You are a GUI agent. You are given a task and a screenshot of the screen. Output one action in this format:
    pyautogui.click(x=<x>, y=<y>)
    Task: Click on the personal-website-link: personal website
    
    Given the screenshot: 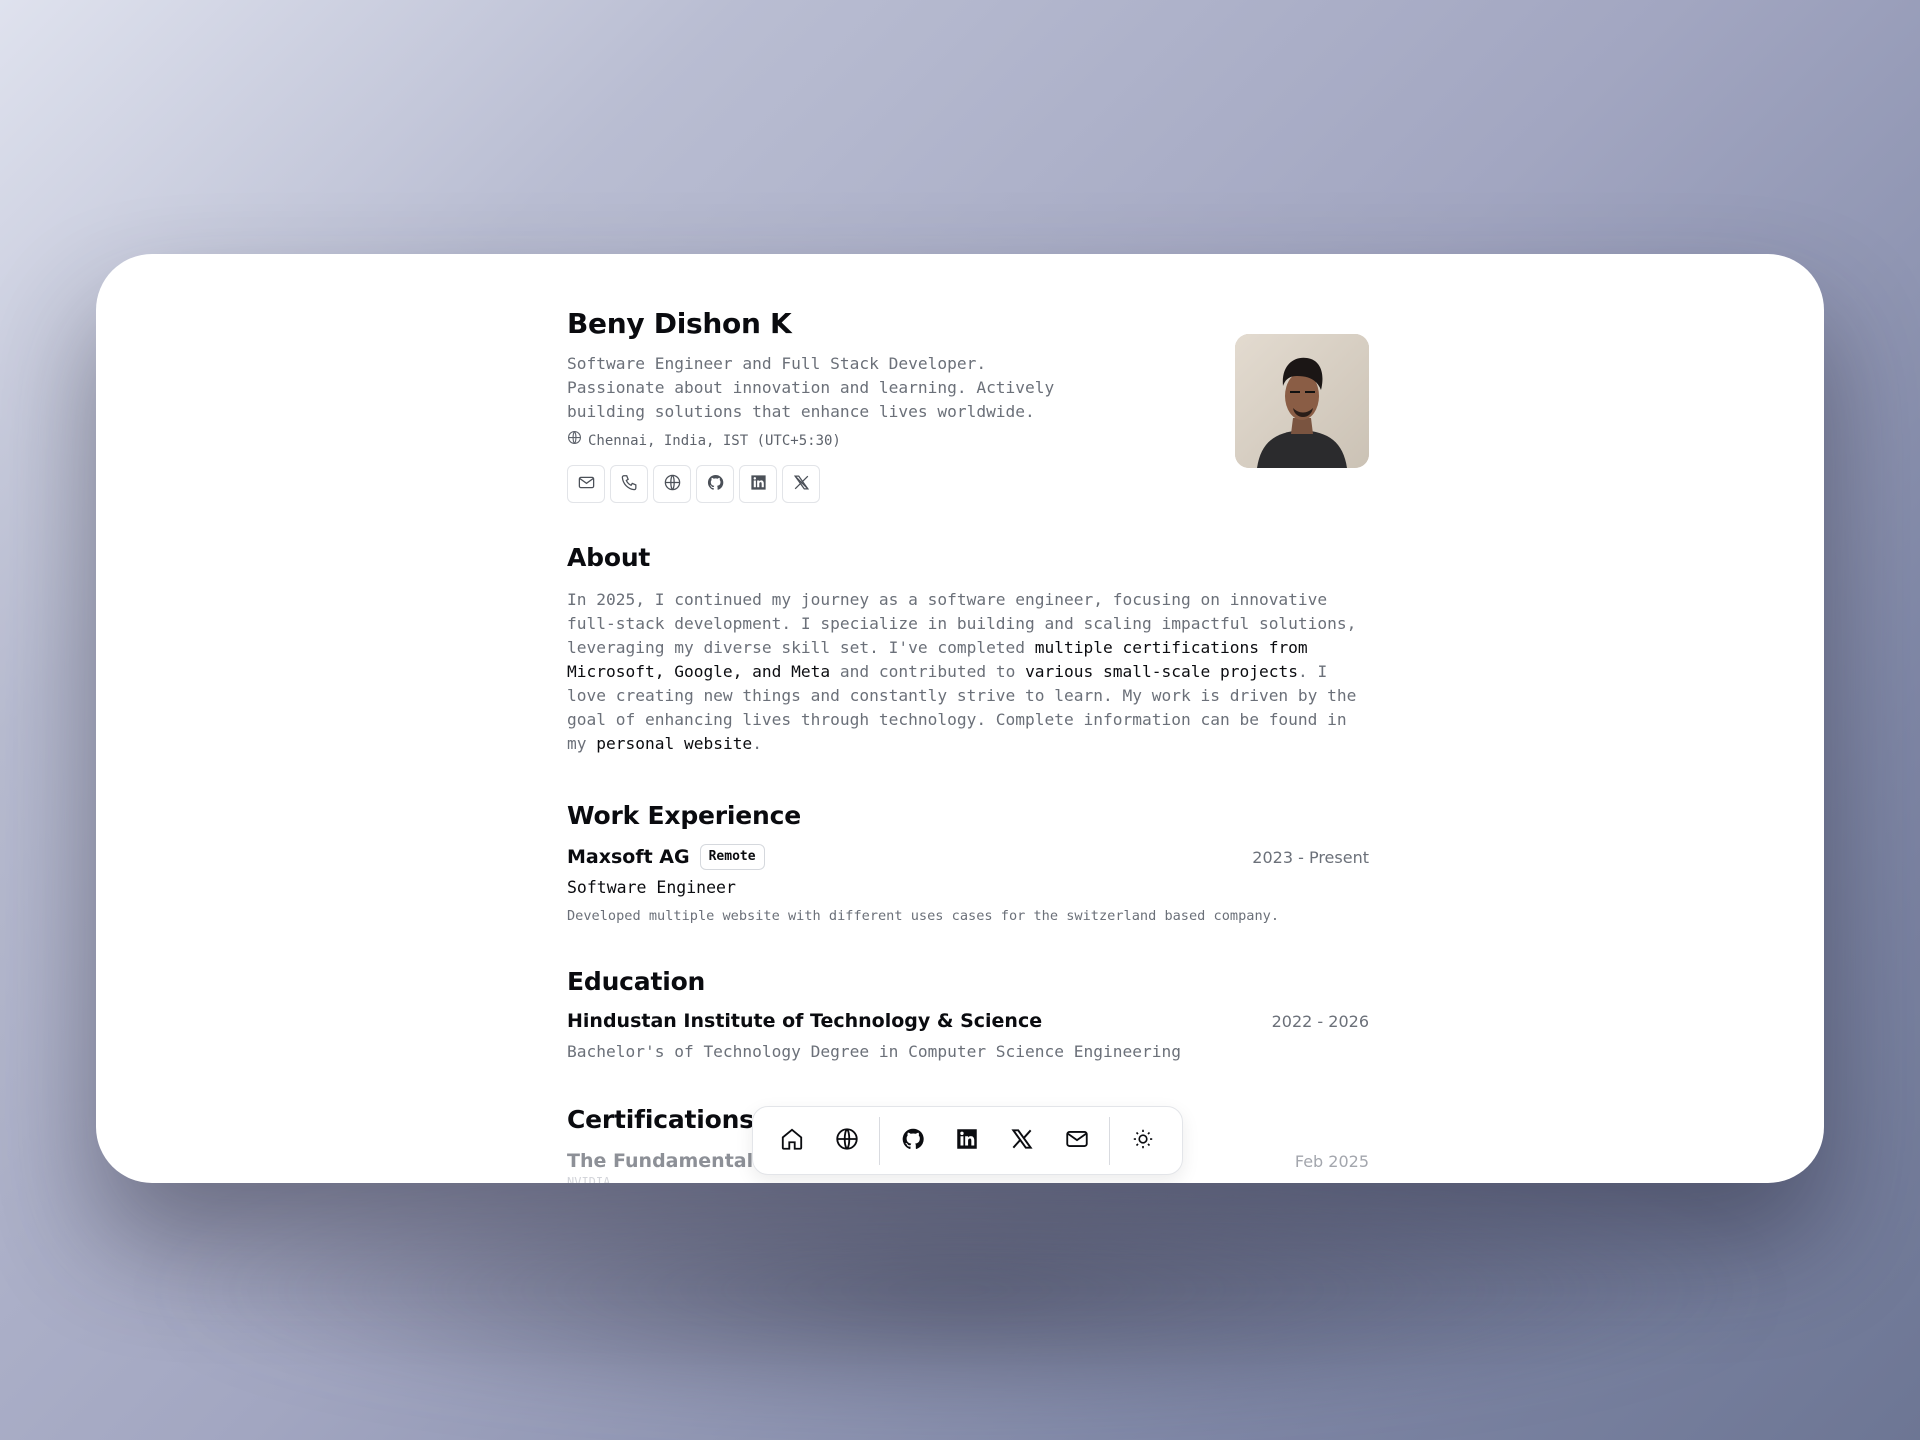 What is the action you would take?
    pyautogui.click(x=674, y=743)
    